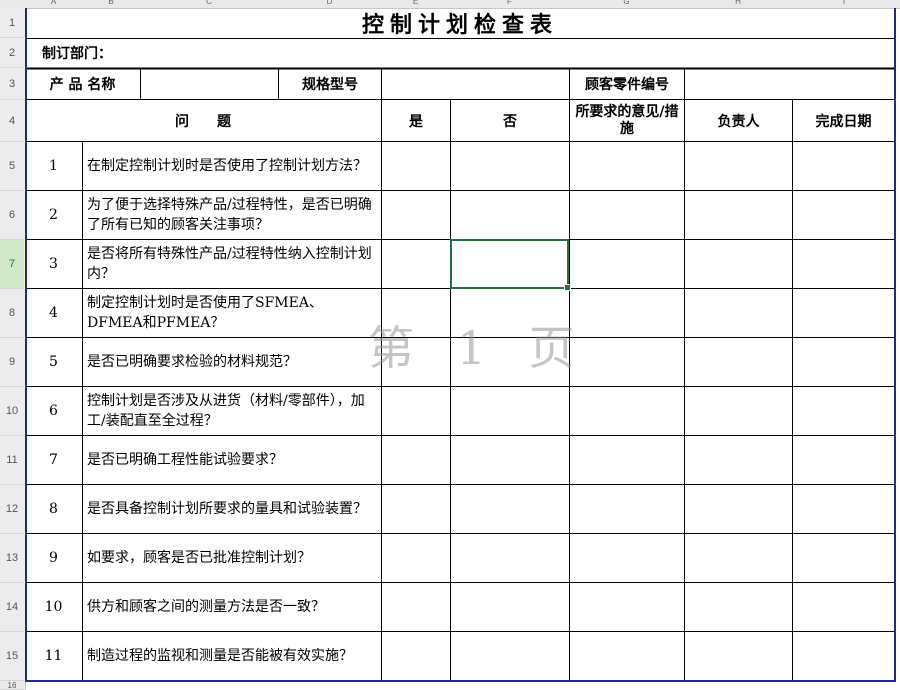 The height and width of the screenshot is (690, 900). Describe the element at coordinates (12, 656) in the screenshot. I see `row-header-15: 15` at that location.